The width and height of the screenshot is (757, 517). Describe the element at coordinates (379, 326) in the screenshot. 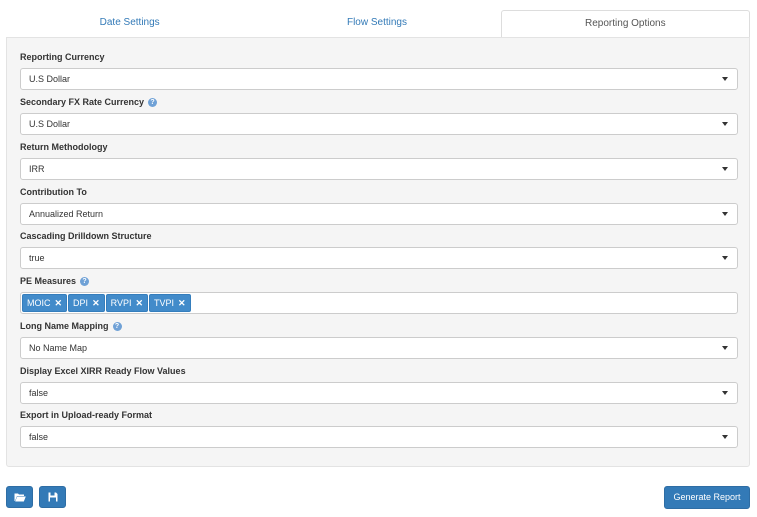

I see `long-name-mapping-label: Long Name Mapping?` at that location.